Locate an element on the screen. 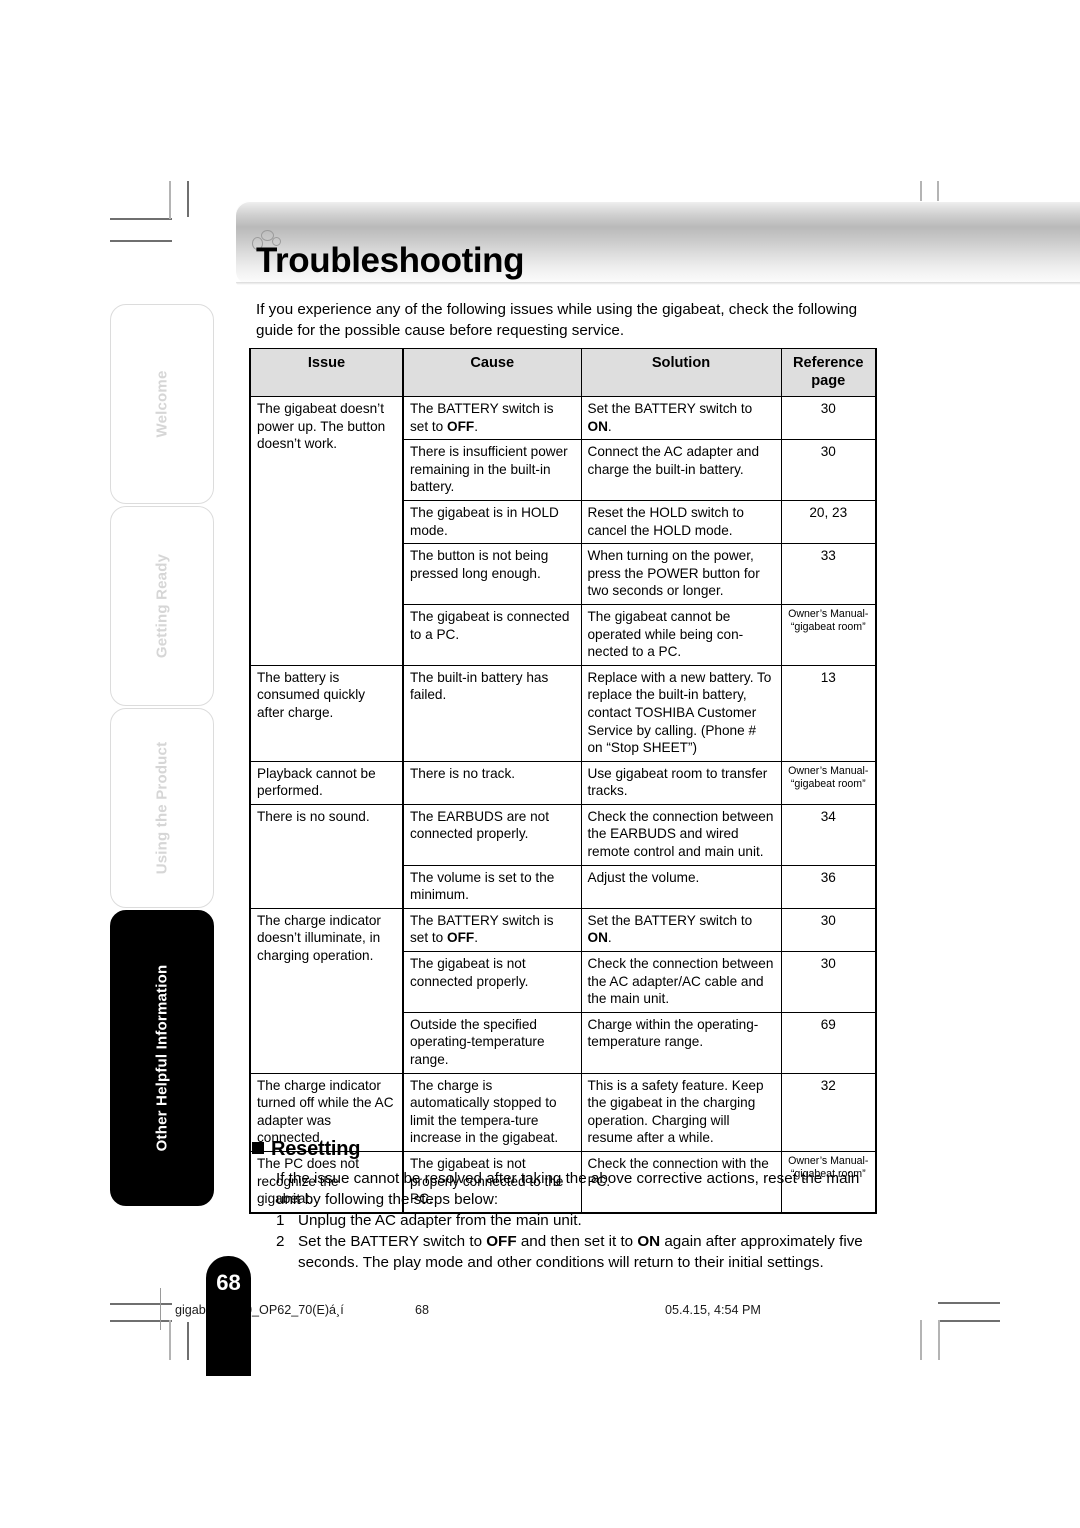  sidebar-item-label: Getting Ready is located at coordinates (162, 606).